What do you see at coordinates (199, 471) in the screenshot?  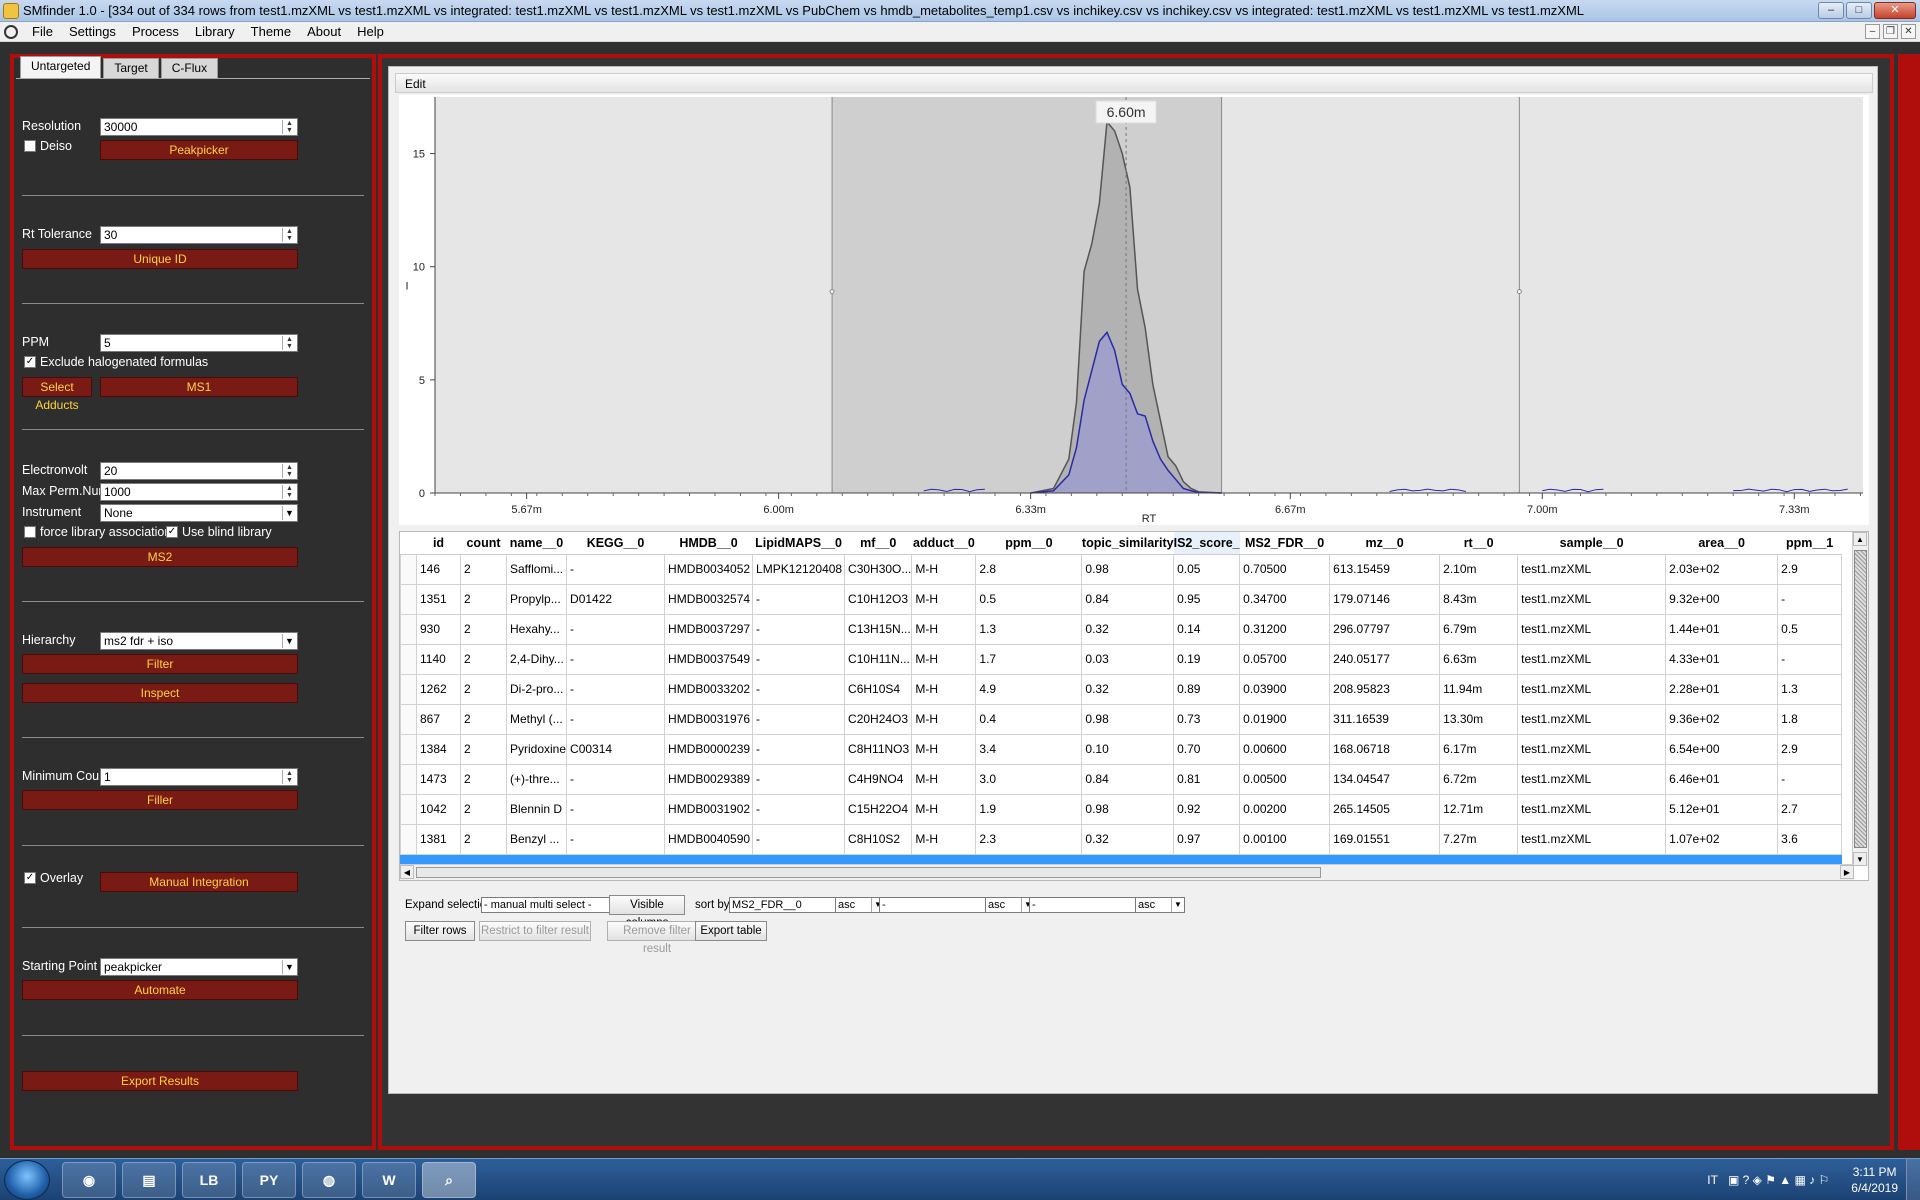 I see `electronvolt-input: 20 ▲ ▼` at bounding box center [199, 471].